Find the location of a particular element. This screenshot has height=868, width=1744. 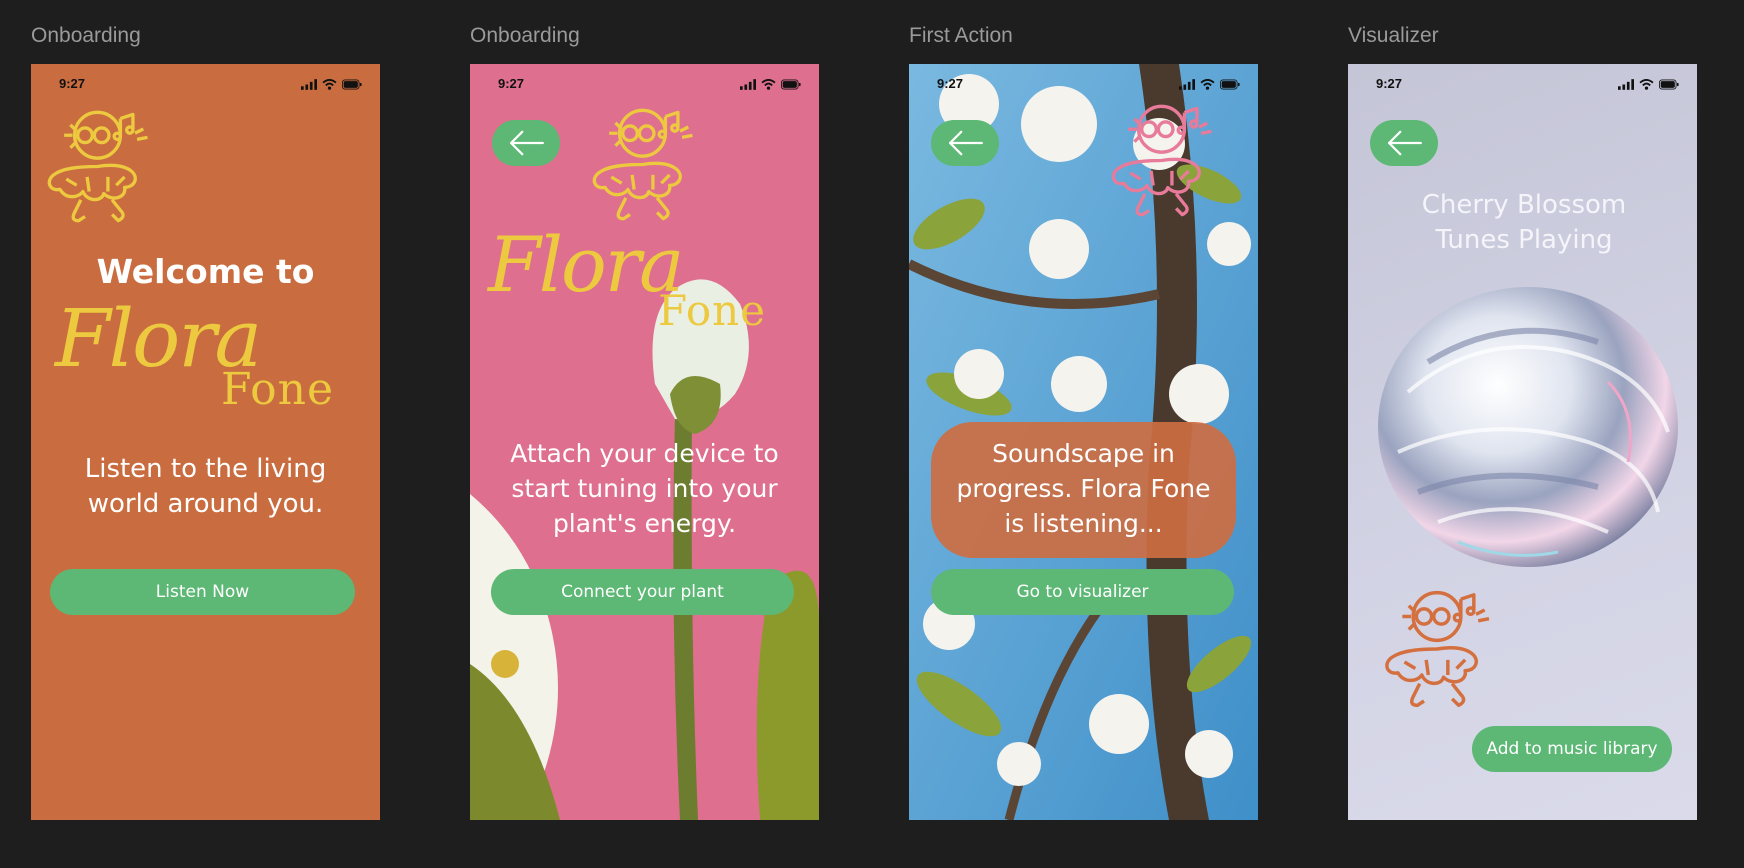

chrome-sphere-visualizer is located at coordinates (1528, 427).